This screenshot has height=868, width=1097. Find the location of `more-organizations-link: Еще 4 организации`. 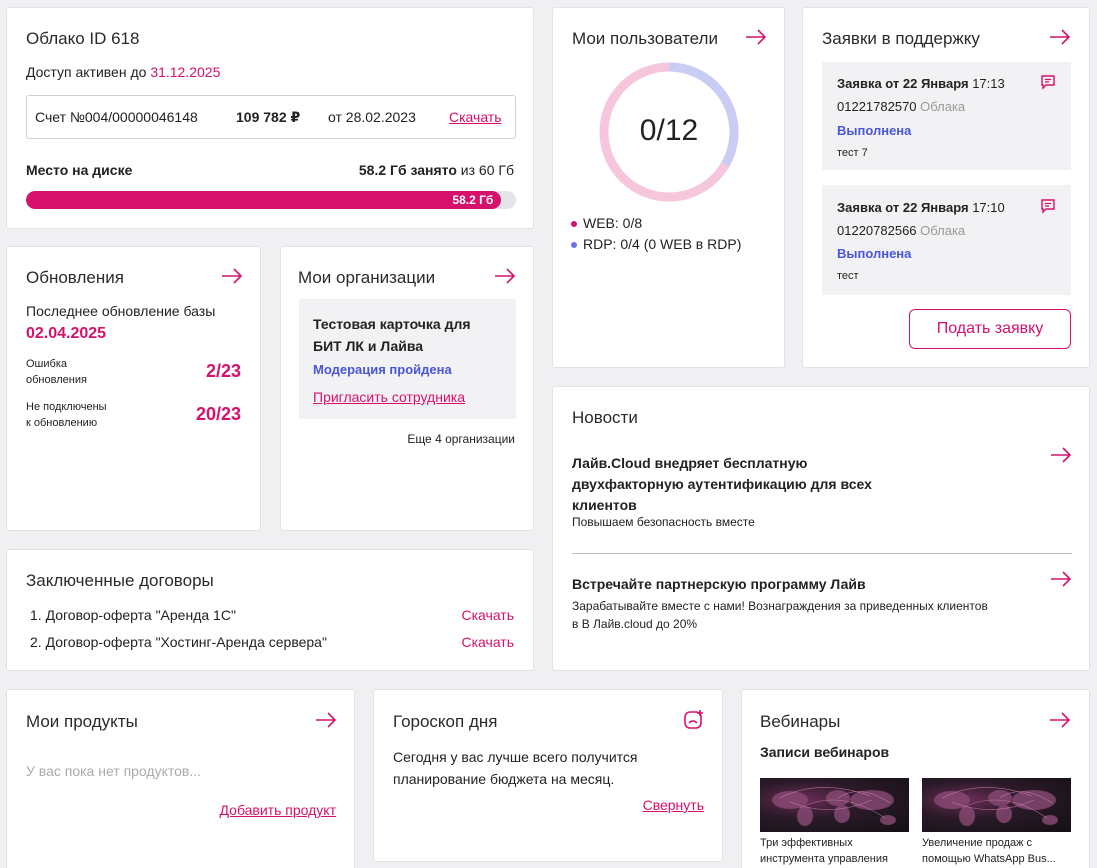

more-organizations-link: Еще 4 организации is located at coordinates (461, 439).